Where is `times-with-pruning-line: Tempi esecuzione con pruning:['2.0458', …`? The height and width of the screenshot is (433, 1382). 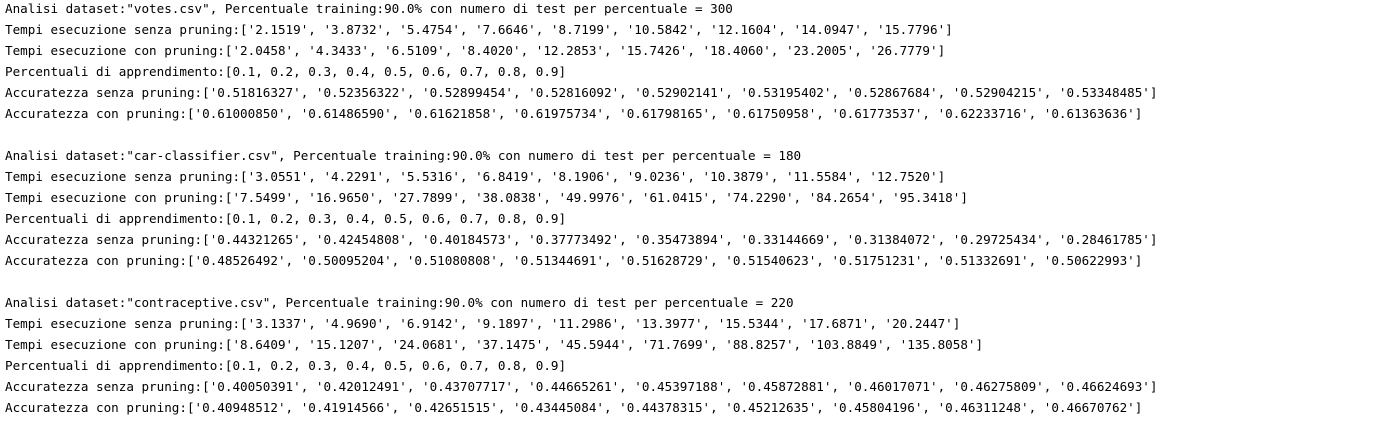 times-with-pruning-line: Tempi esecuzione con pruning:['2.0458', … is located at coordinates (475, 50).